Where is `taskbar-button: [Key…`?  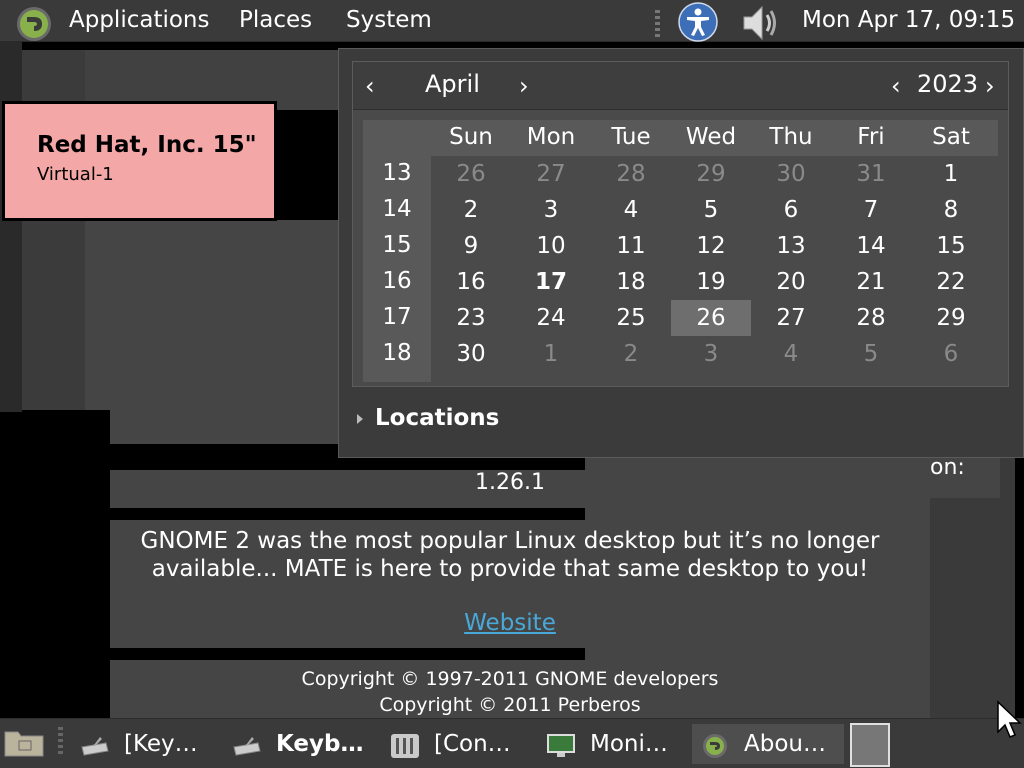 taskbar-button: [Key… is located at coordinates (142, 744).